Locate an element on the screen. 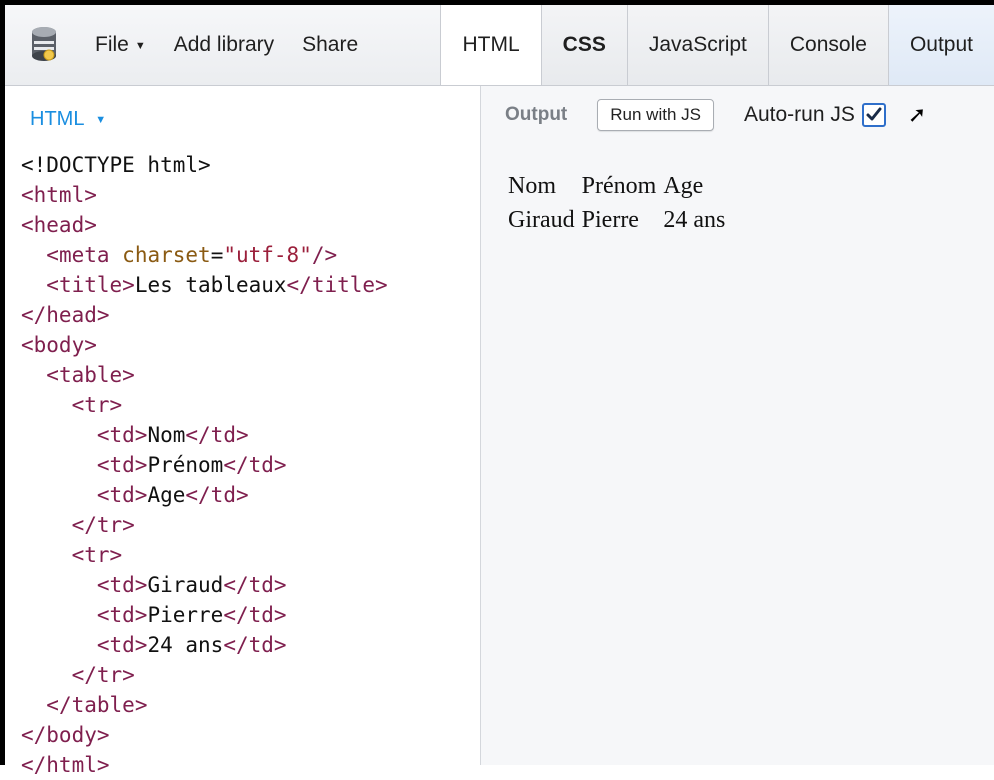  tab-console: Console is located at coordinates (827, 45).